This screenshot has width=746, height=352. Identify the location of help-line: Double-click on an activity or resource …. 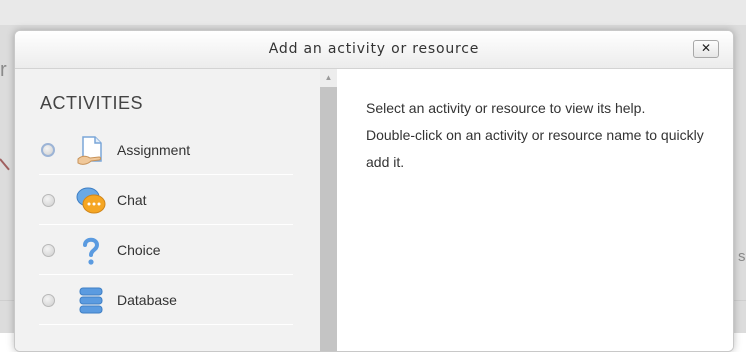
(535, 148).